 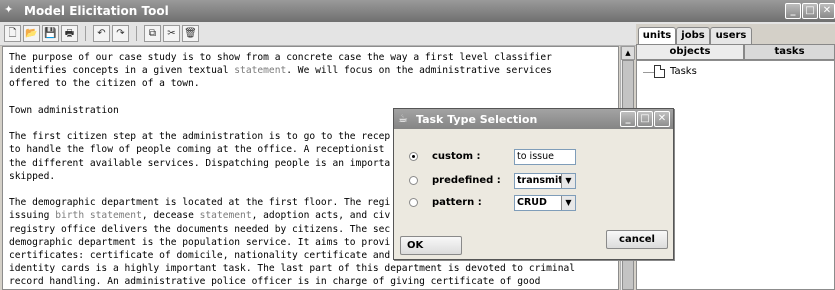 What do you see at coordinates (413, 156) in the screenshot?
I see `custom-radio` at bounding box center [413, 156].